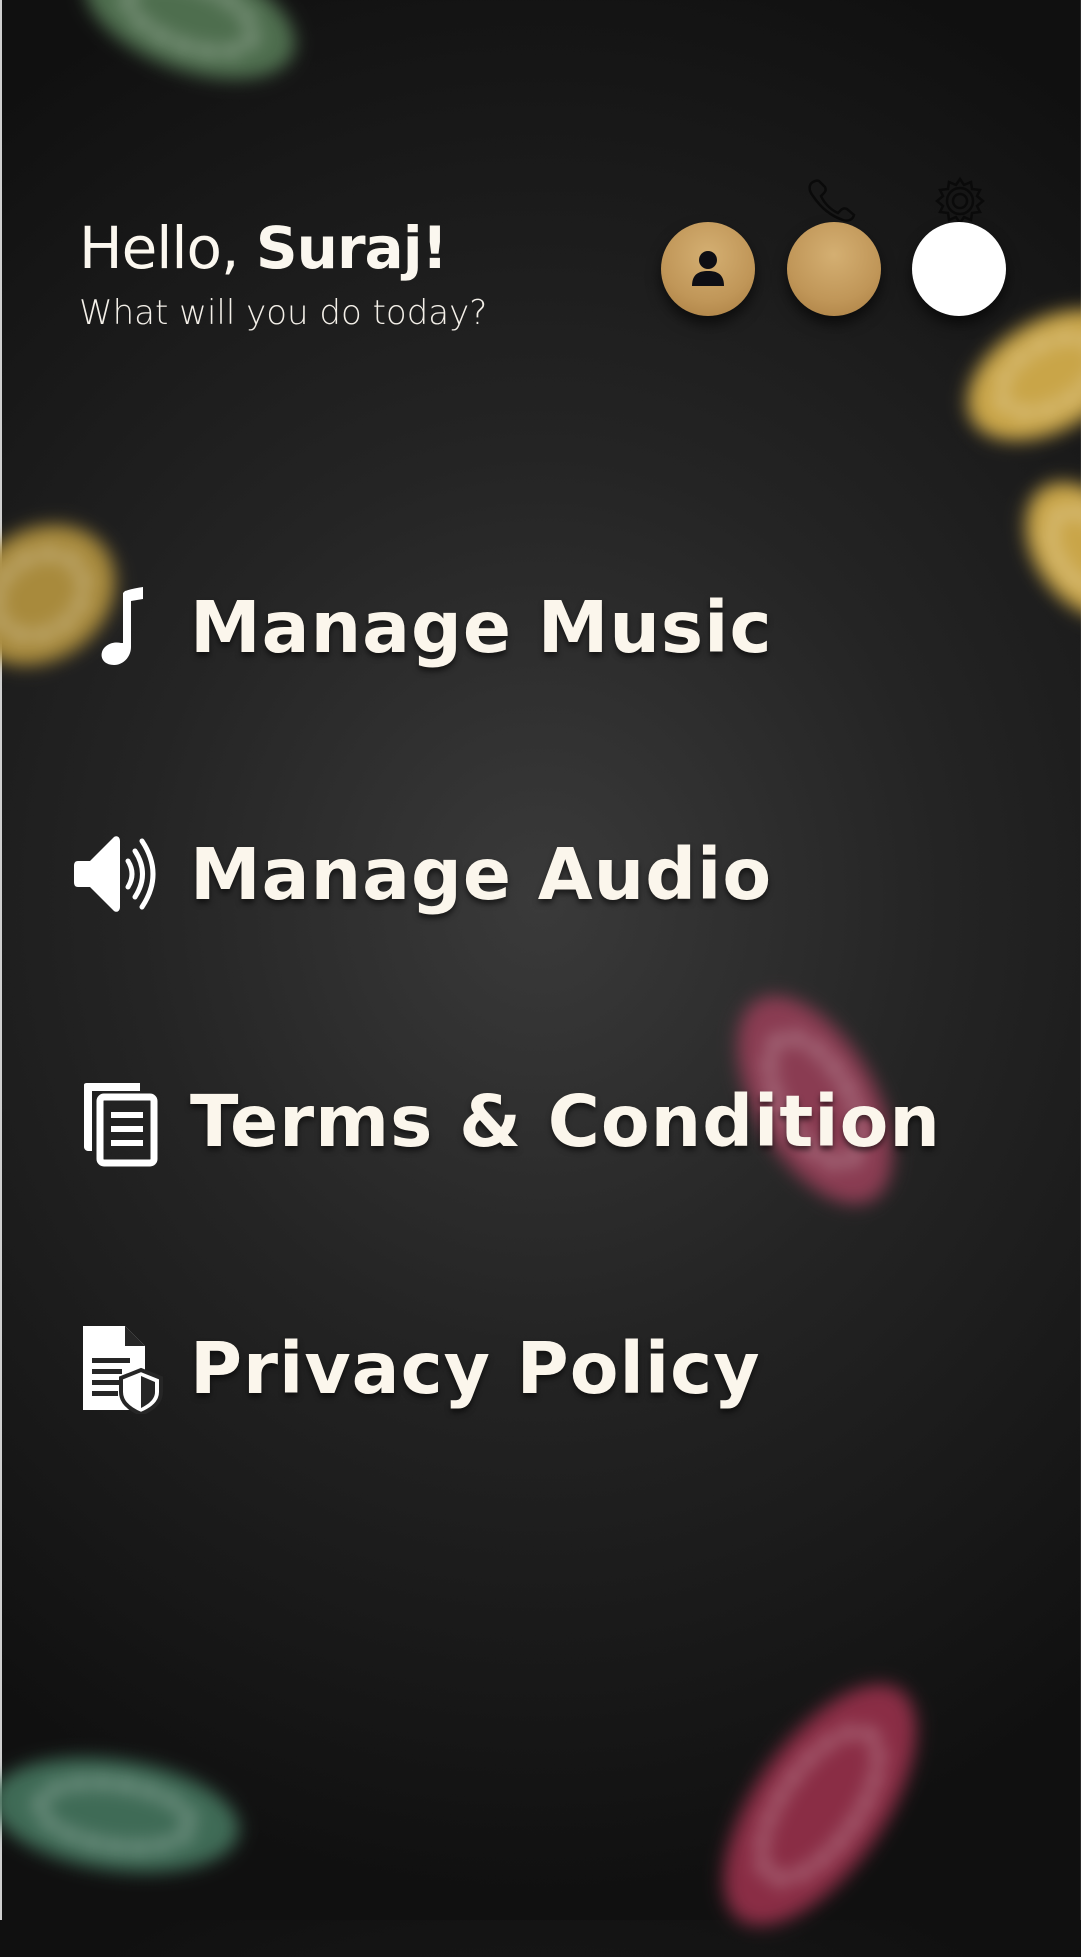 This screenshot has width=1081, height=1957. What do you see at coordinates (832, 200) in the screenshot?
I see `phone-icon` at bounding box center [832, 200].